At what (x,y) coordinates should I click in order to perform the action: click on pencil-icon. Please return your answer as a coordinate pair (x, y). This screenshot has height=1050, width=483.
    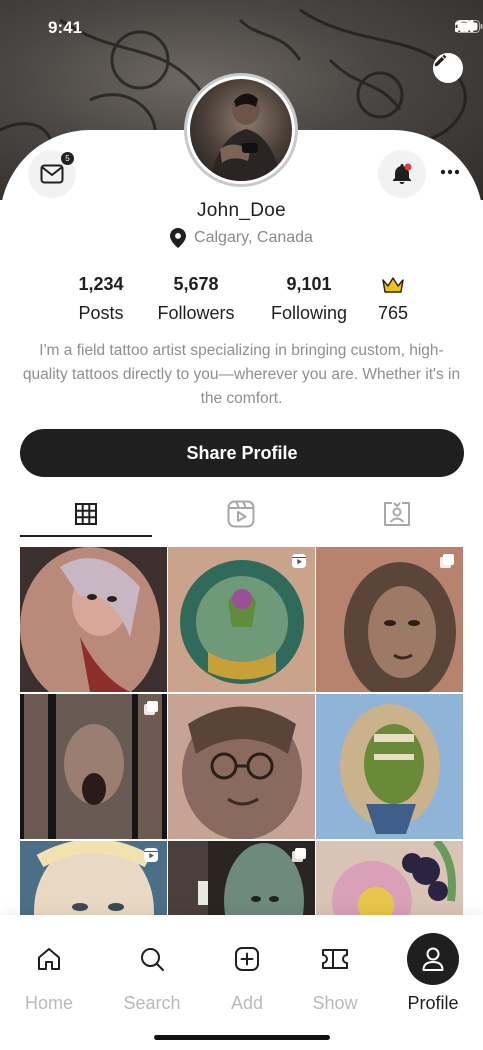
    Looking at the image, I should click on (440, 60).